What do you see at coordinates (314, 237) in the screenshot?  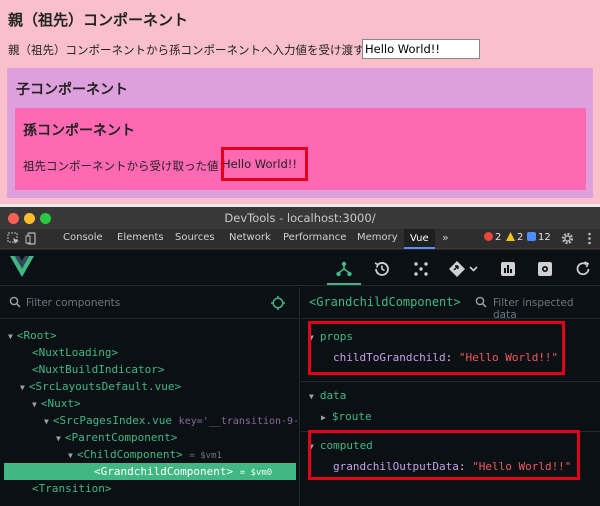 I see `tab-performance: Performance` at bounding box center [314, 237].